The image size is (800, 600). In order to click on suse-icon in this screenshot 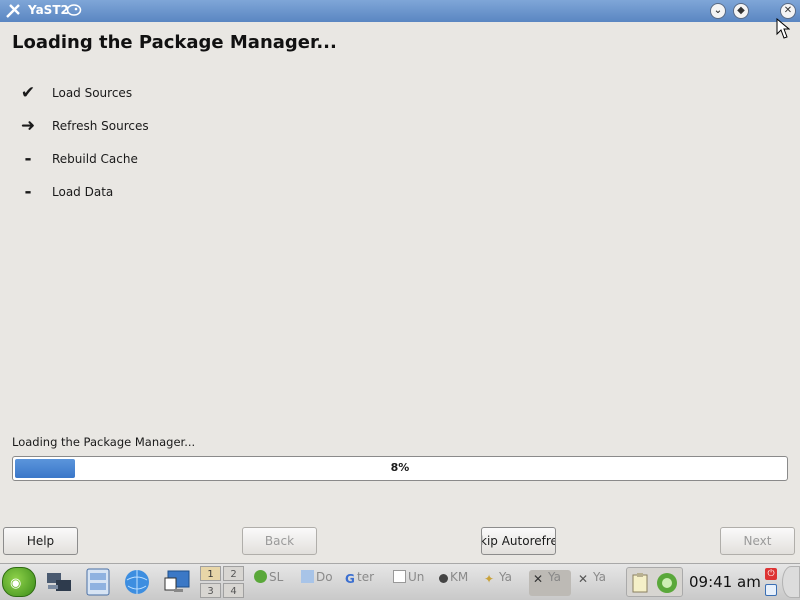, I will do `click(260, 576)`.